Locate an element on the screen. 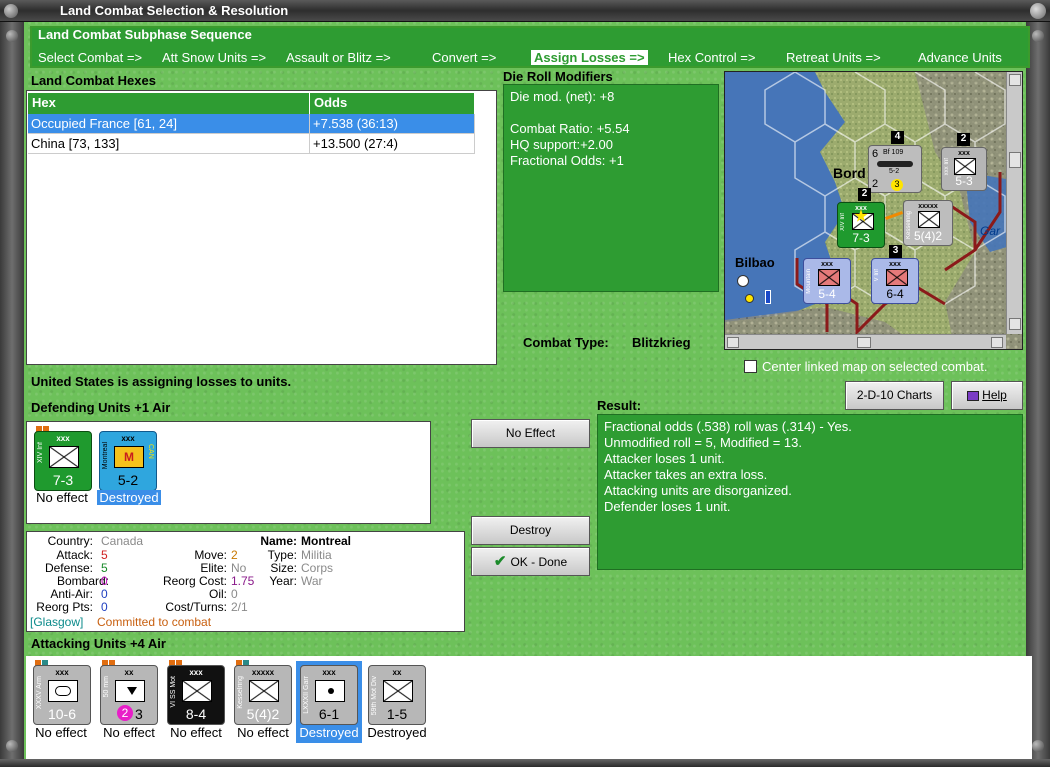 The height and width of the screenshot is (767, 1050). subphase-att-snow-units: Att Snow Units => is located at coordinates (214, 57).